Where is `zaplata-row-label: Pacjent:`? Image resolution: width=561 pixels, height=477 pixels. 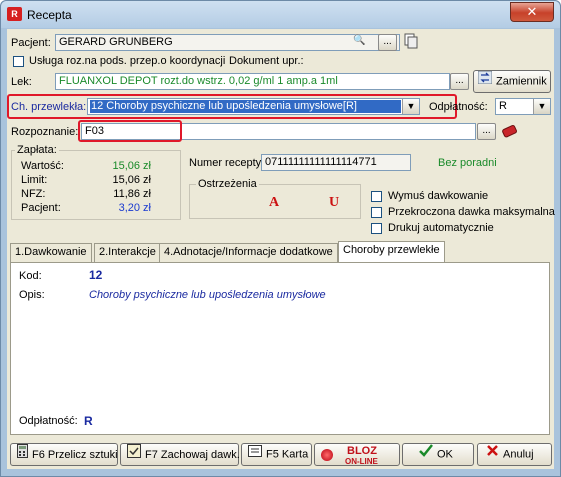
zaplata-row-label: Pacjent: is located at coordinates (41, 208).